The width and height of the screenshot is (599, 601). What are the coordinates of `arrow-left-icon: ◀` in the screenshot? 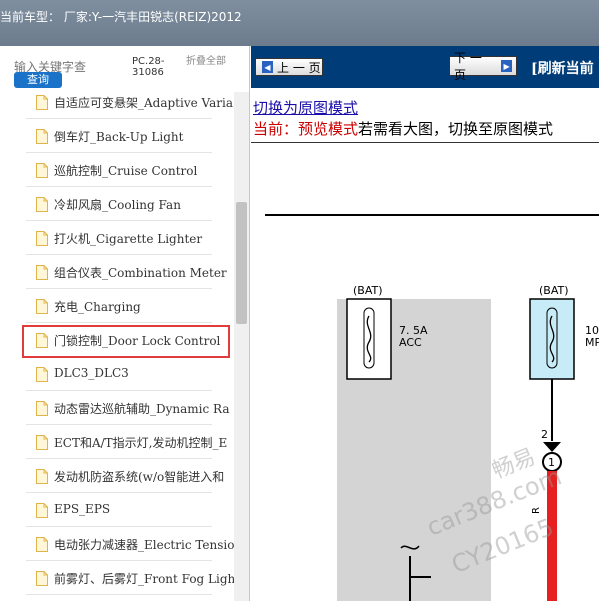 It's located at (267, 67).